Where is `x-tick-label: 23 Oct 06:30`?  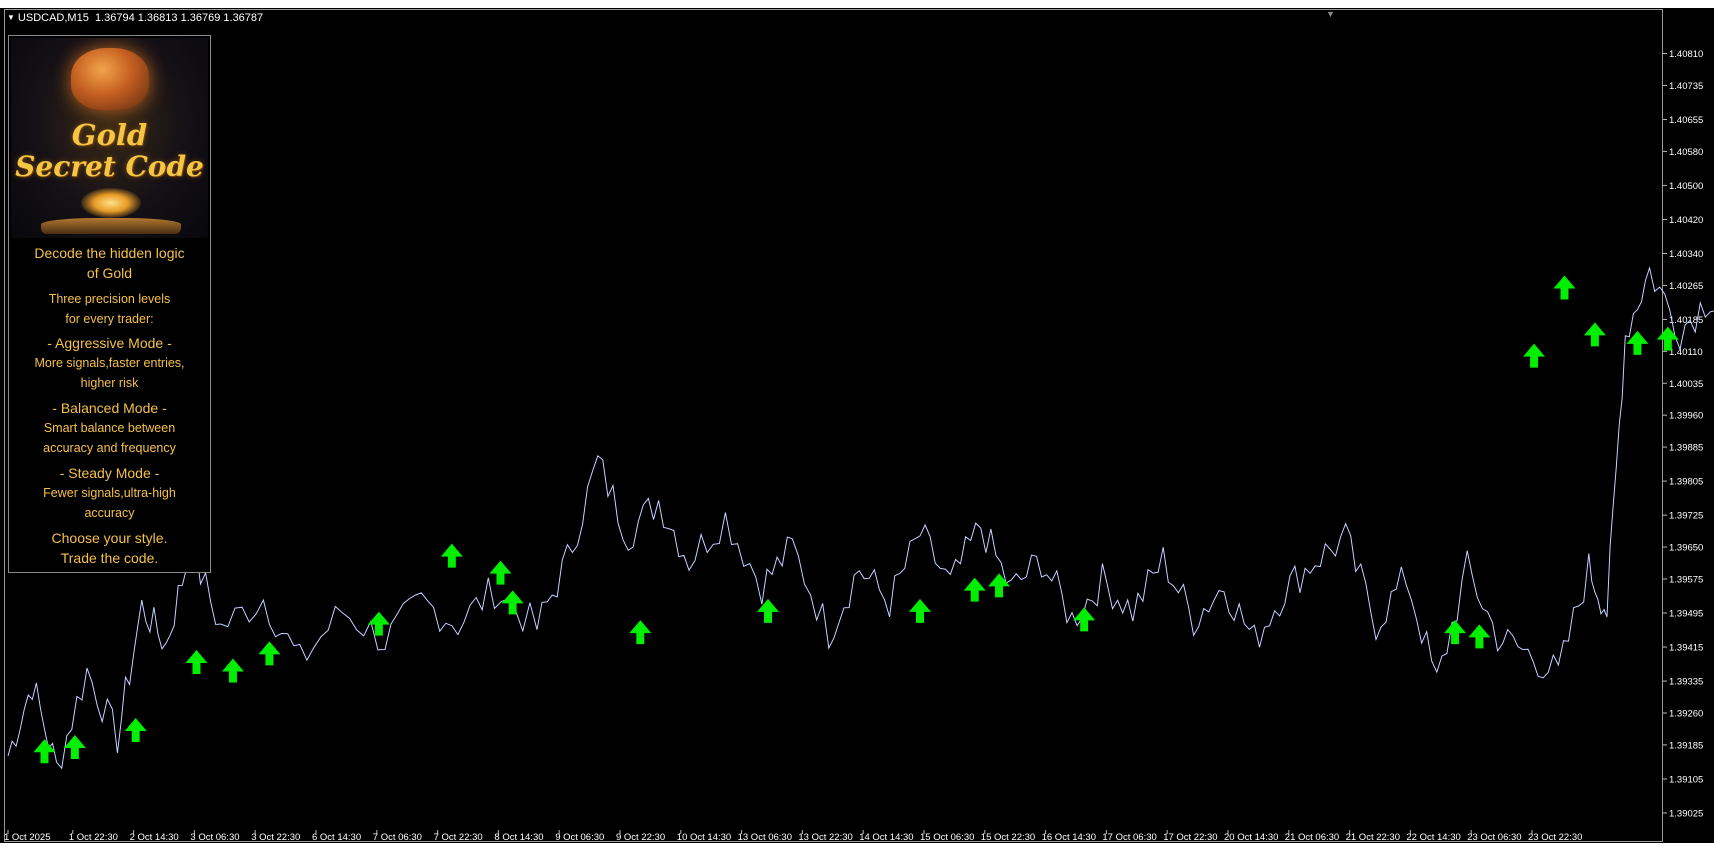 x-tick-label: 23 Oct 06:30 is located at coordinates (1494, 837).